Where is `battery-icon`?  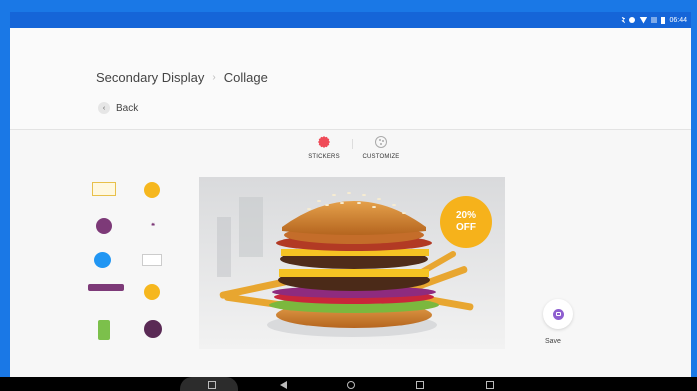
battery-icon is located at coordinates (663, 20).